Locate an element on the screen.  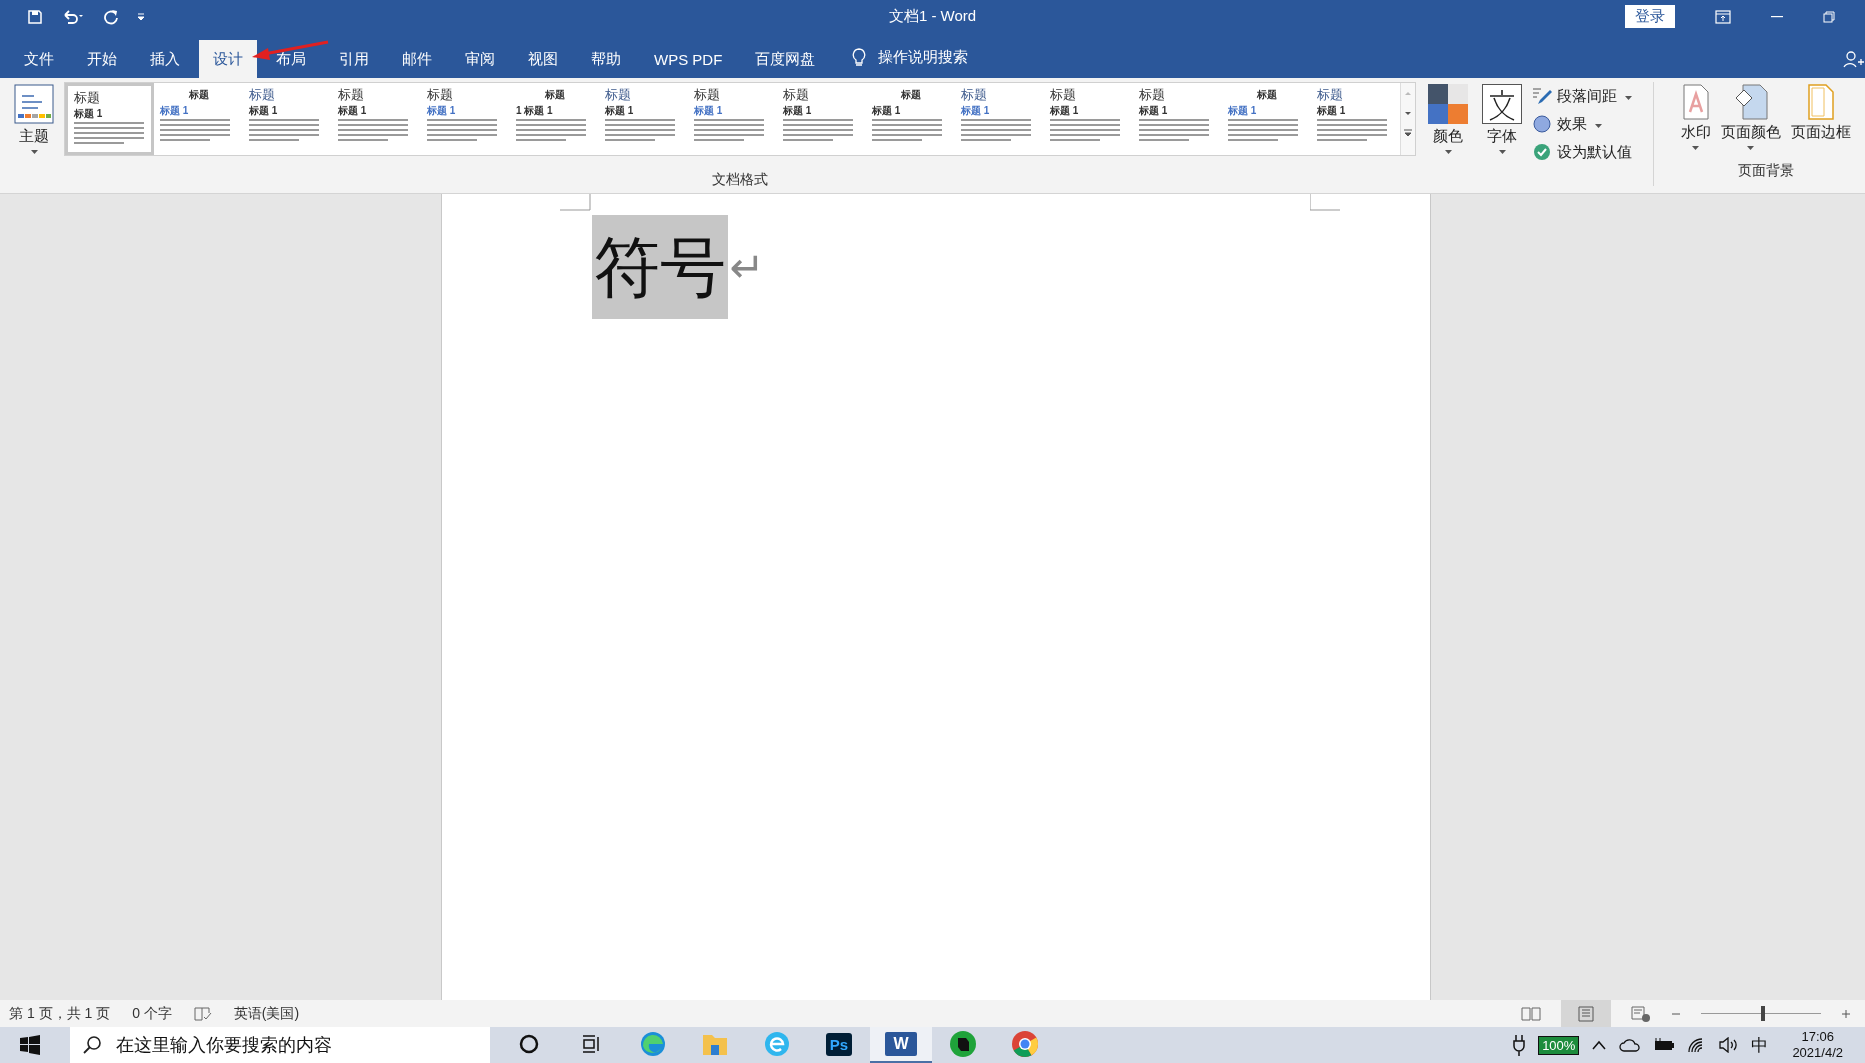
clock-date: 2021/4/2 is located at coordinates (1817, 1053).